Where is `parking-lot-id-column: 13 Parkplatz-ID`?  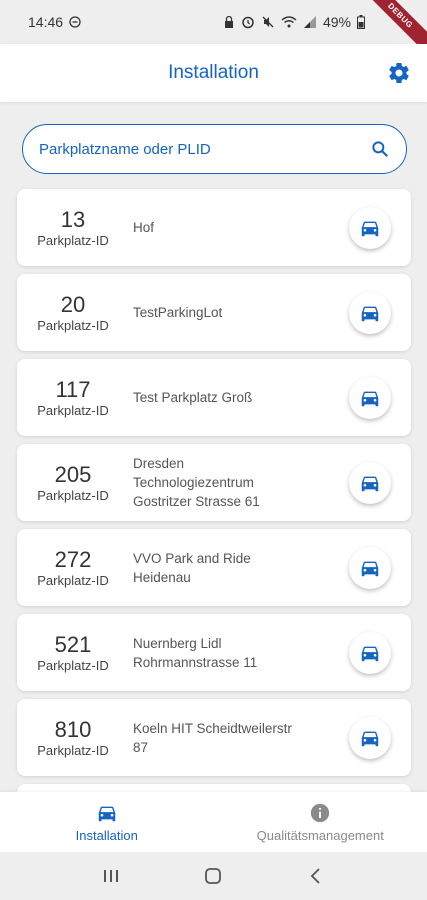 parking-lot-id-column: 13 Parkplatz-ID is located at coordinates (73, 228).